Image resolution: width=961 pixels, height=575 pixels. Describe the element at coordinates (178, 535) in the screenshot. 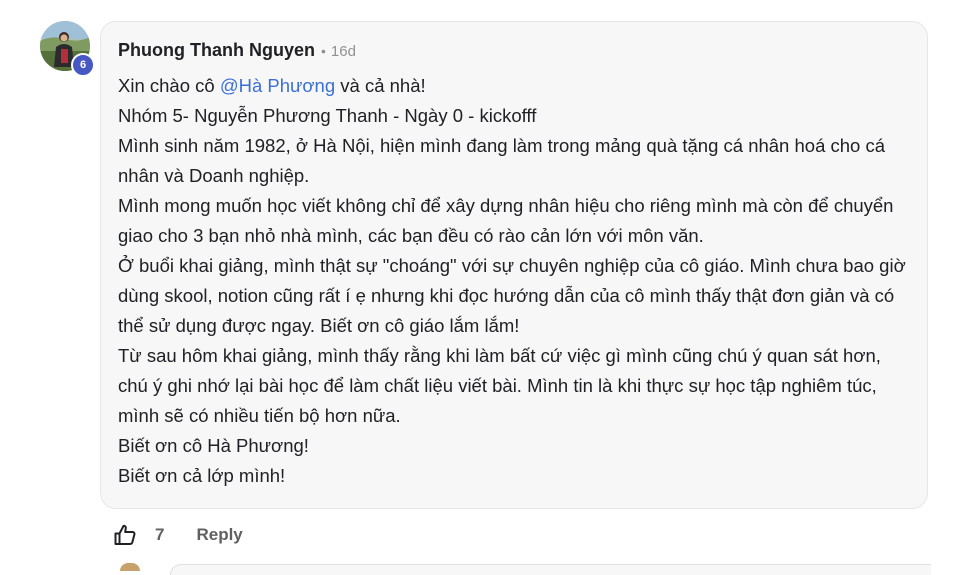

I see `comment-actions: 7 Reply` at that location.